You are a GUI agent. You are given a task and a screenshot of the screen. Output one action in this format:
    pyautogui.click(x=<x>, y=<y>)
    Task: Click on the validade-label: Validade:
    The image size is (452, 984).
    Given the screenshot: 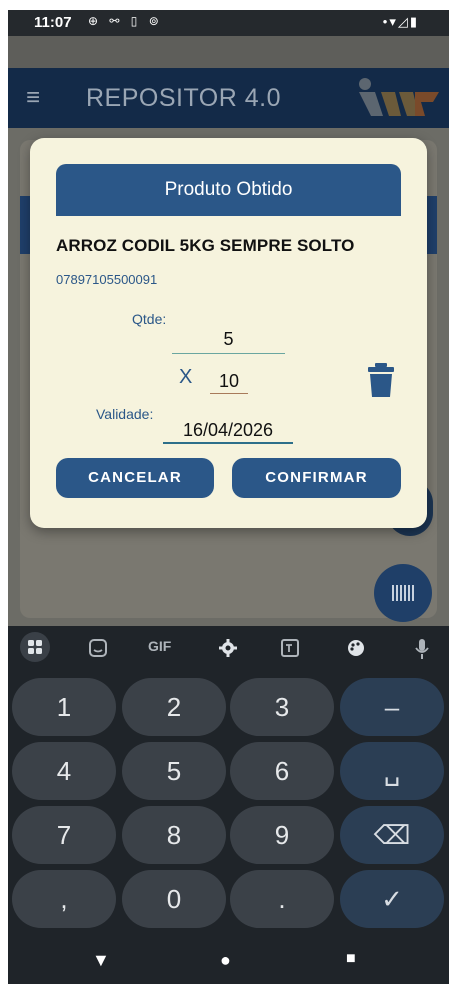 What is the action you would take?
    pyautogui.click(x=125, y=414)
    